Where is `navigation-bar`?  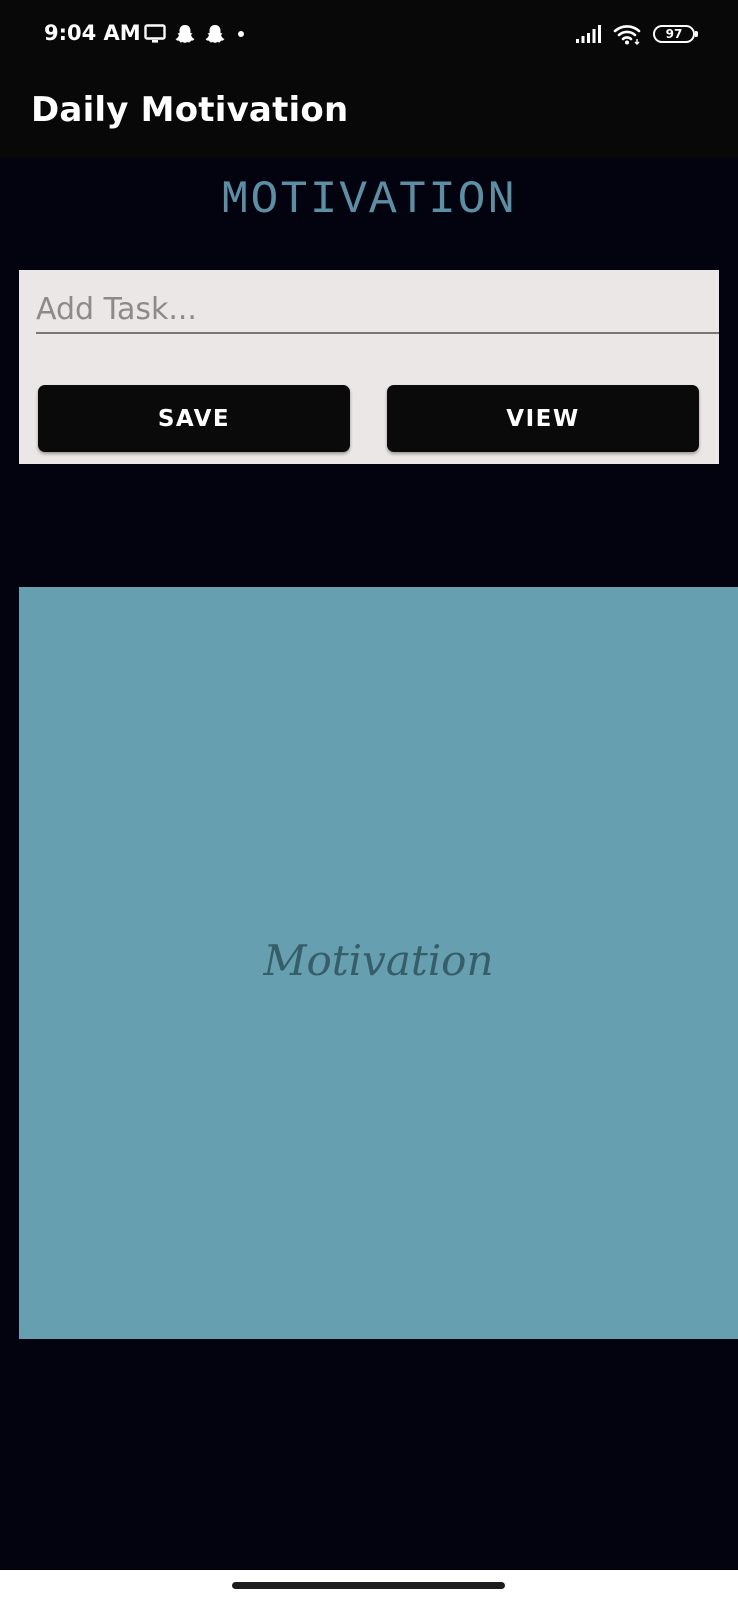
navigation-bar is located at coordinates (369, 1585).